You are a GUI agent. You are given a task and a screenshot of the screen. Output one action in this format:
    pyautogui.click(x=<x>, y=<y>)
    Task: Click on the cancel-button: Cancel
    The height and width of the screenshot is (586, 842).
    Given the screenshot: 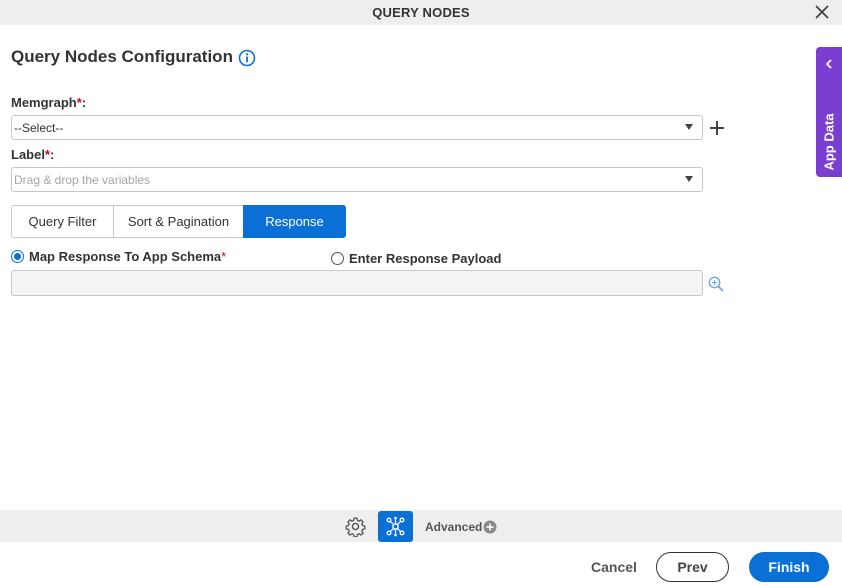 What is the action you would take?
    pyautogui.click(x=614, y=567)
    